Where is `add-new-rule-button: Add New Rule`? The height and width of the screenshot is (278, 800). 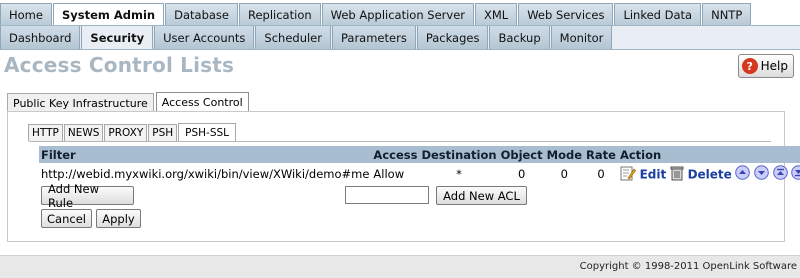
add-new-rule-button: Add New Rule is located at coordinates (87, 196).